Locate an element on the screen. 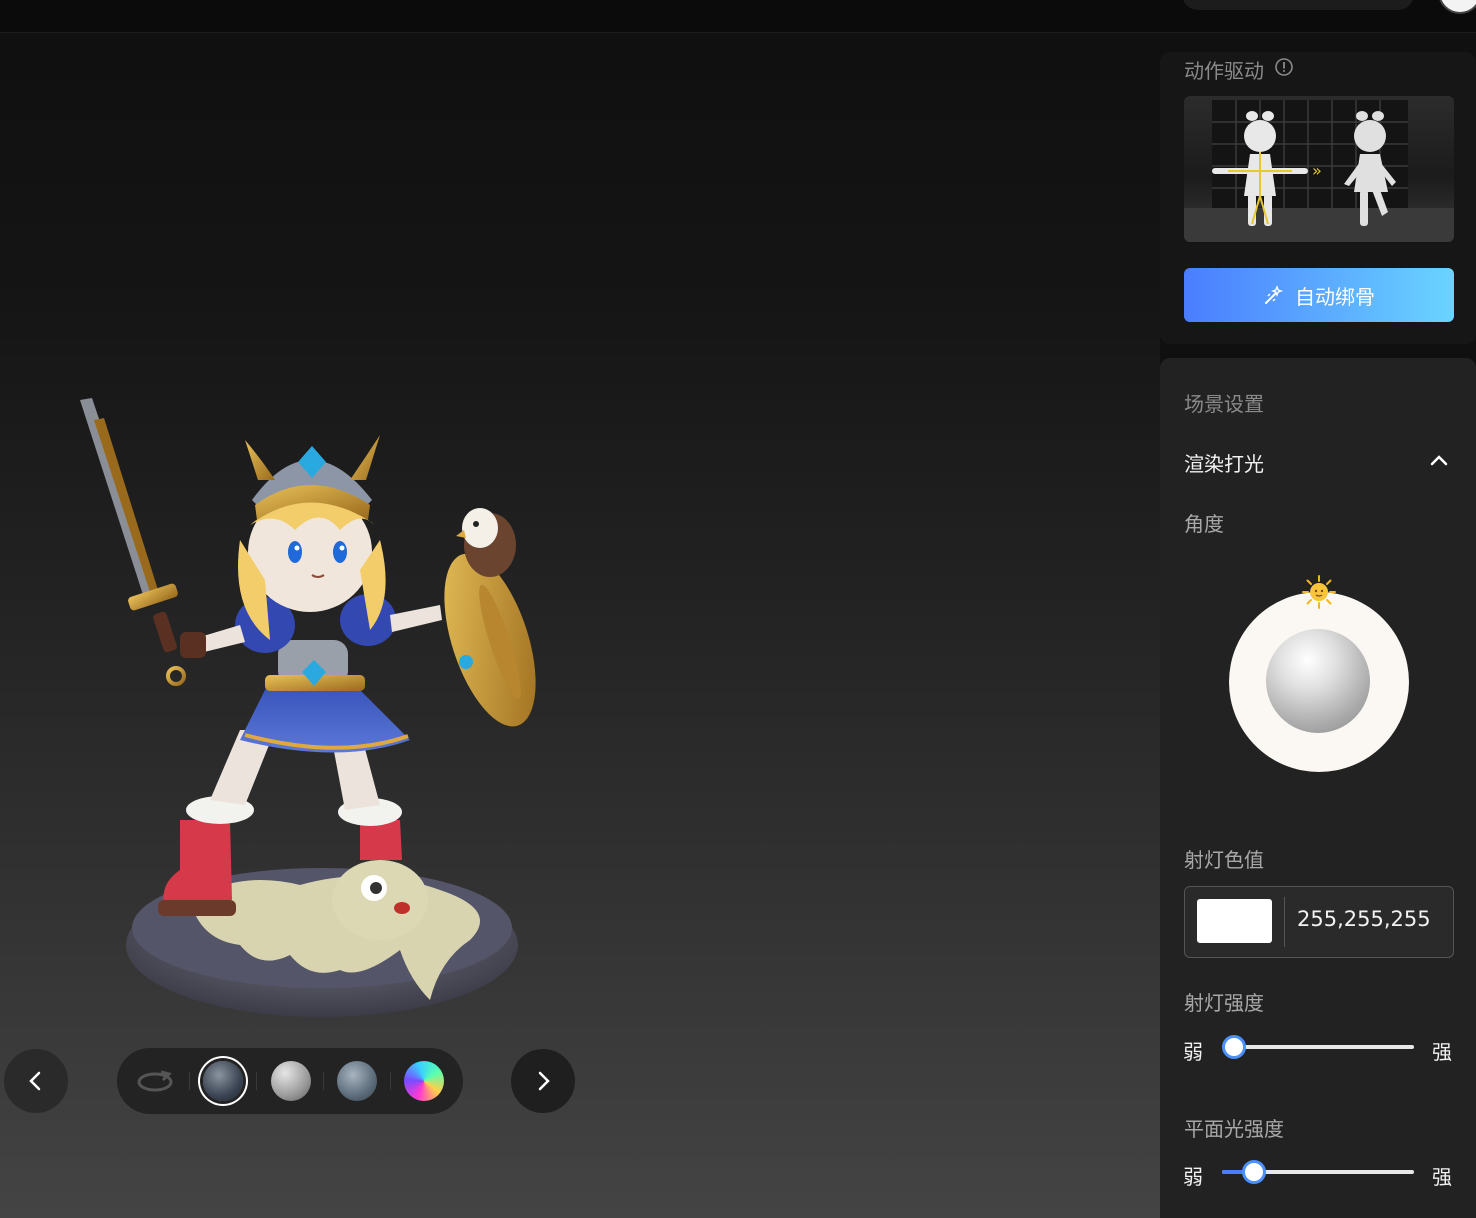  env-gradient-rainbow is located at coordinates (424, 1081).